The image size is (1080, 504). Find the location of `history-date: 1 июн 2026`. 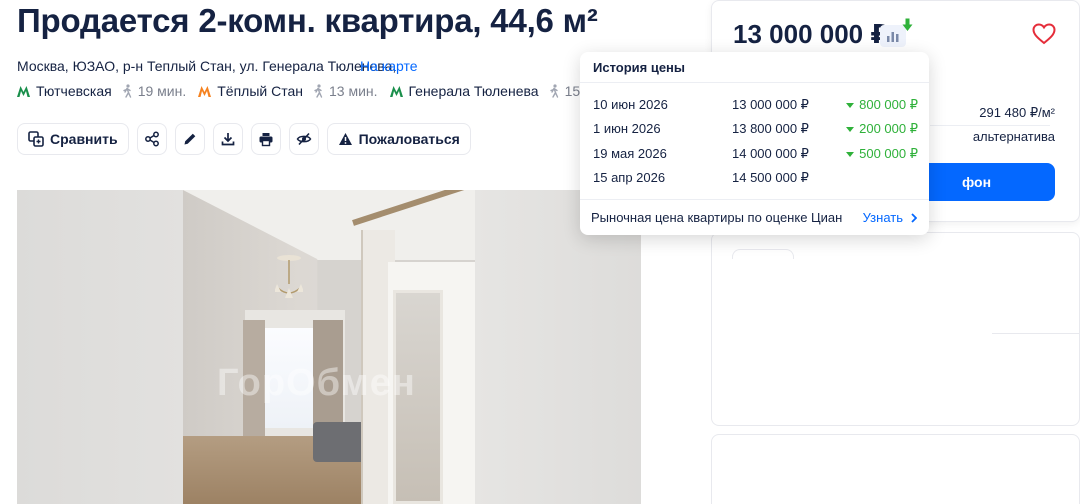

history-date: 1 июн 2026 is located at coordinates (627, 128).